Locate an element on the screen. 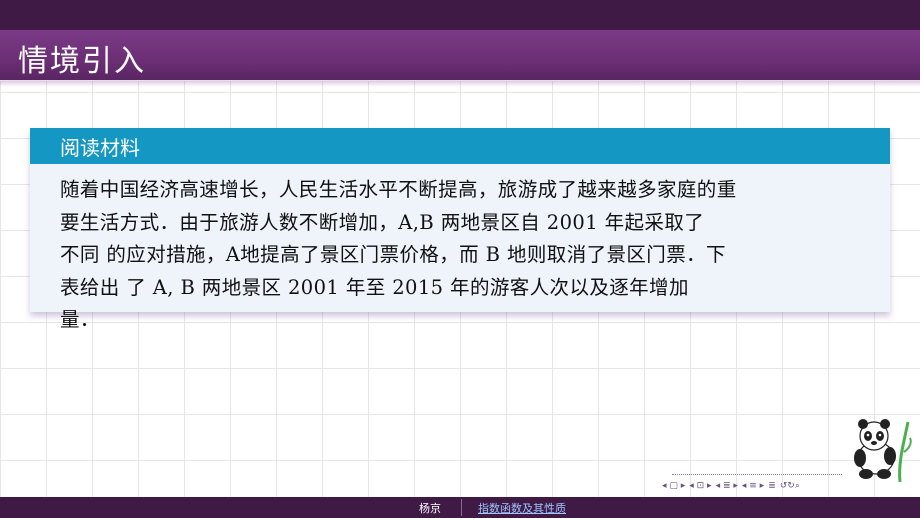 This screenshot has width=920, height=518. footer-divider is located at coordinates (461, 507).